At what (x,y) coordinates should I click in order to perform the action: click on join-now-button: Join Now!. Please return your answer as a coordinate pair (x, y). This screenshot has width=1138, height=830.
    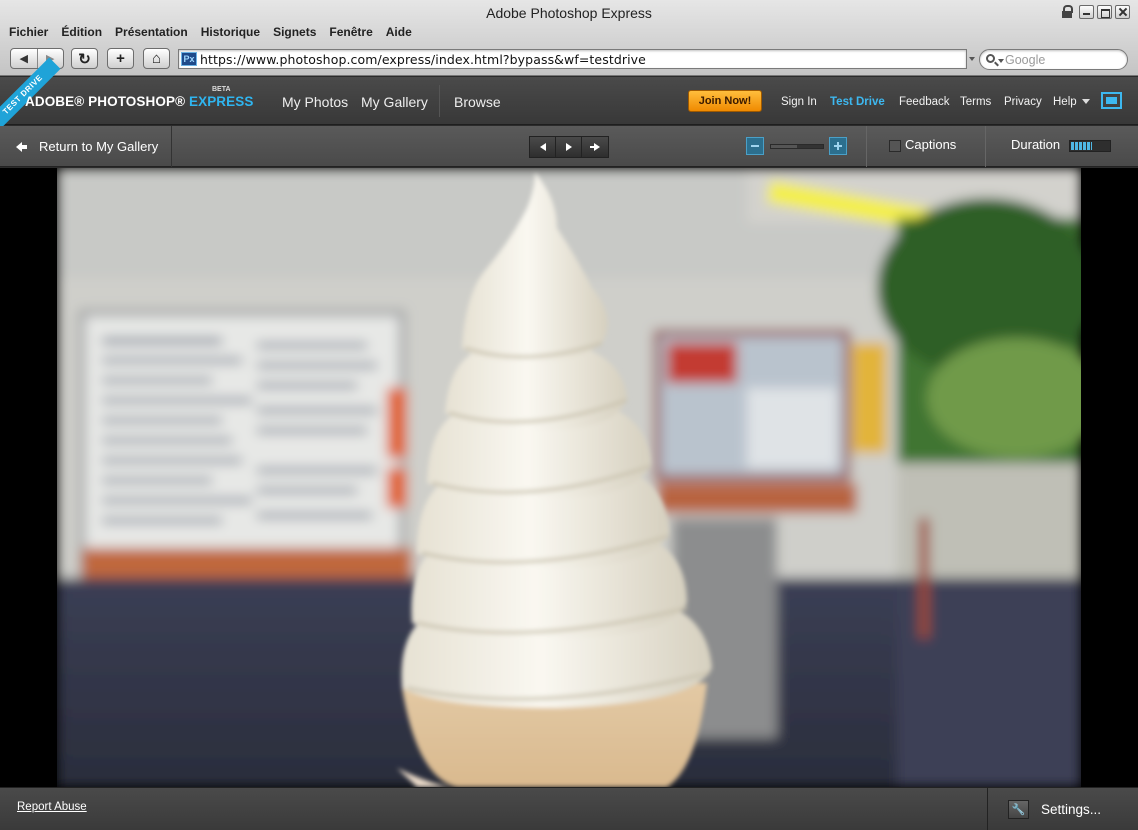
    Looking at the image, I should click on (725, 101).